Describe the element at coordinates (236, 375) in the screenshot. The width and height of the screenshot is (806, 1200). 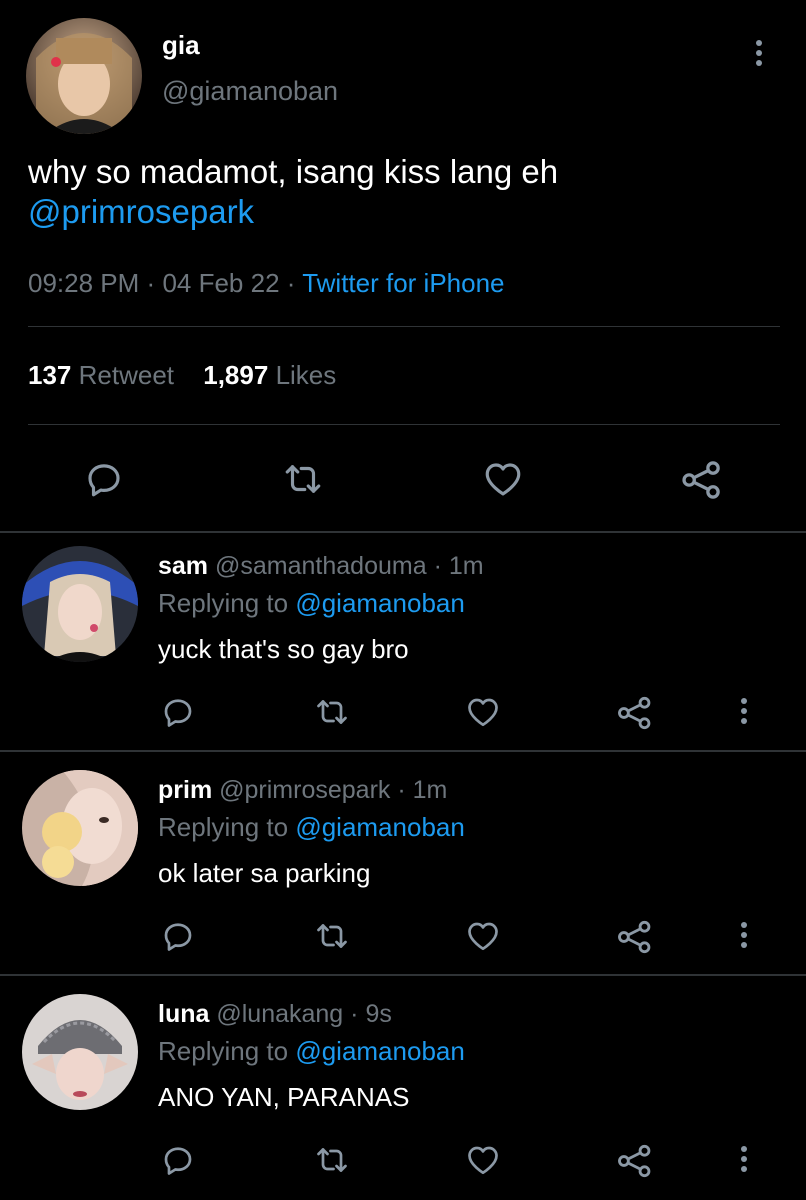
I see `like-count: 1,897` at that location.